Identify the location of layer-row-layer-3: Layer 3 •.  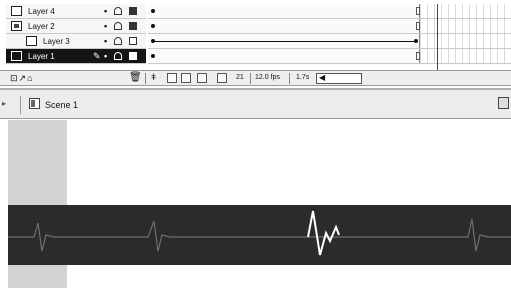
(76, 41).